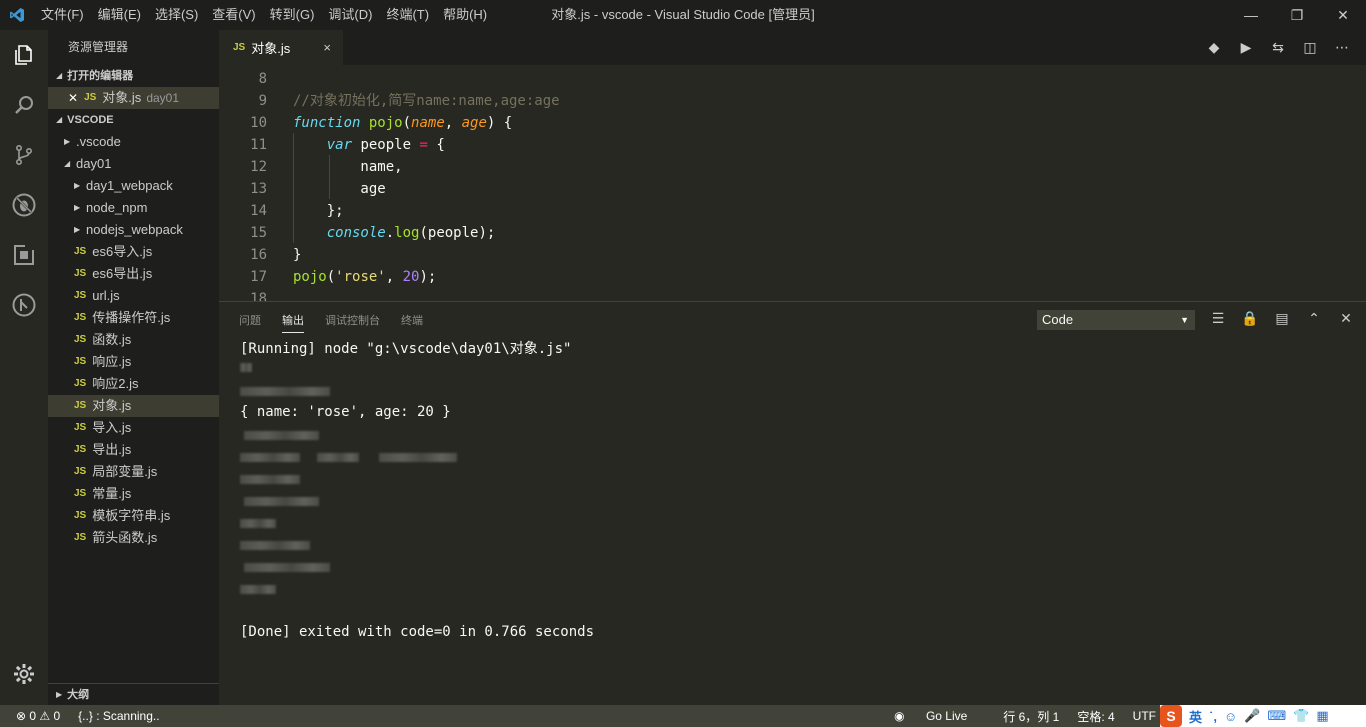  I want to click on menu-edit: 编辑(E), so click(119, 15).